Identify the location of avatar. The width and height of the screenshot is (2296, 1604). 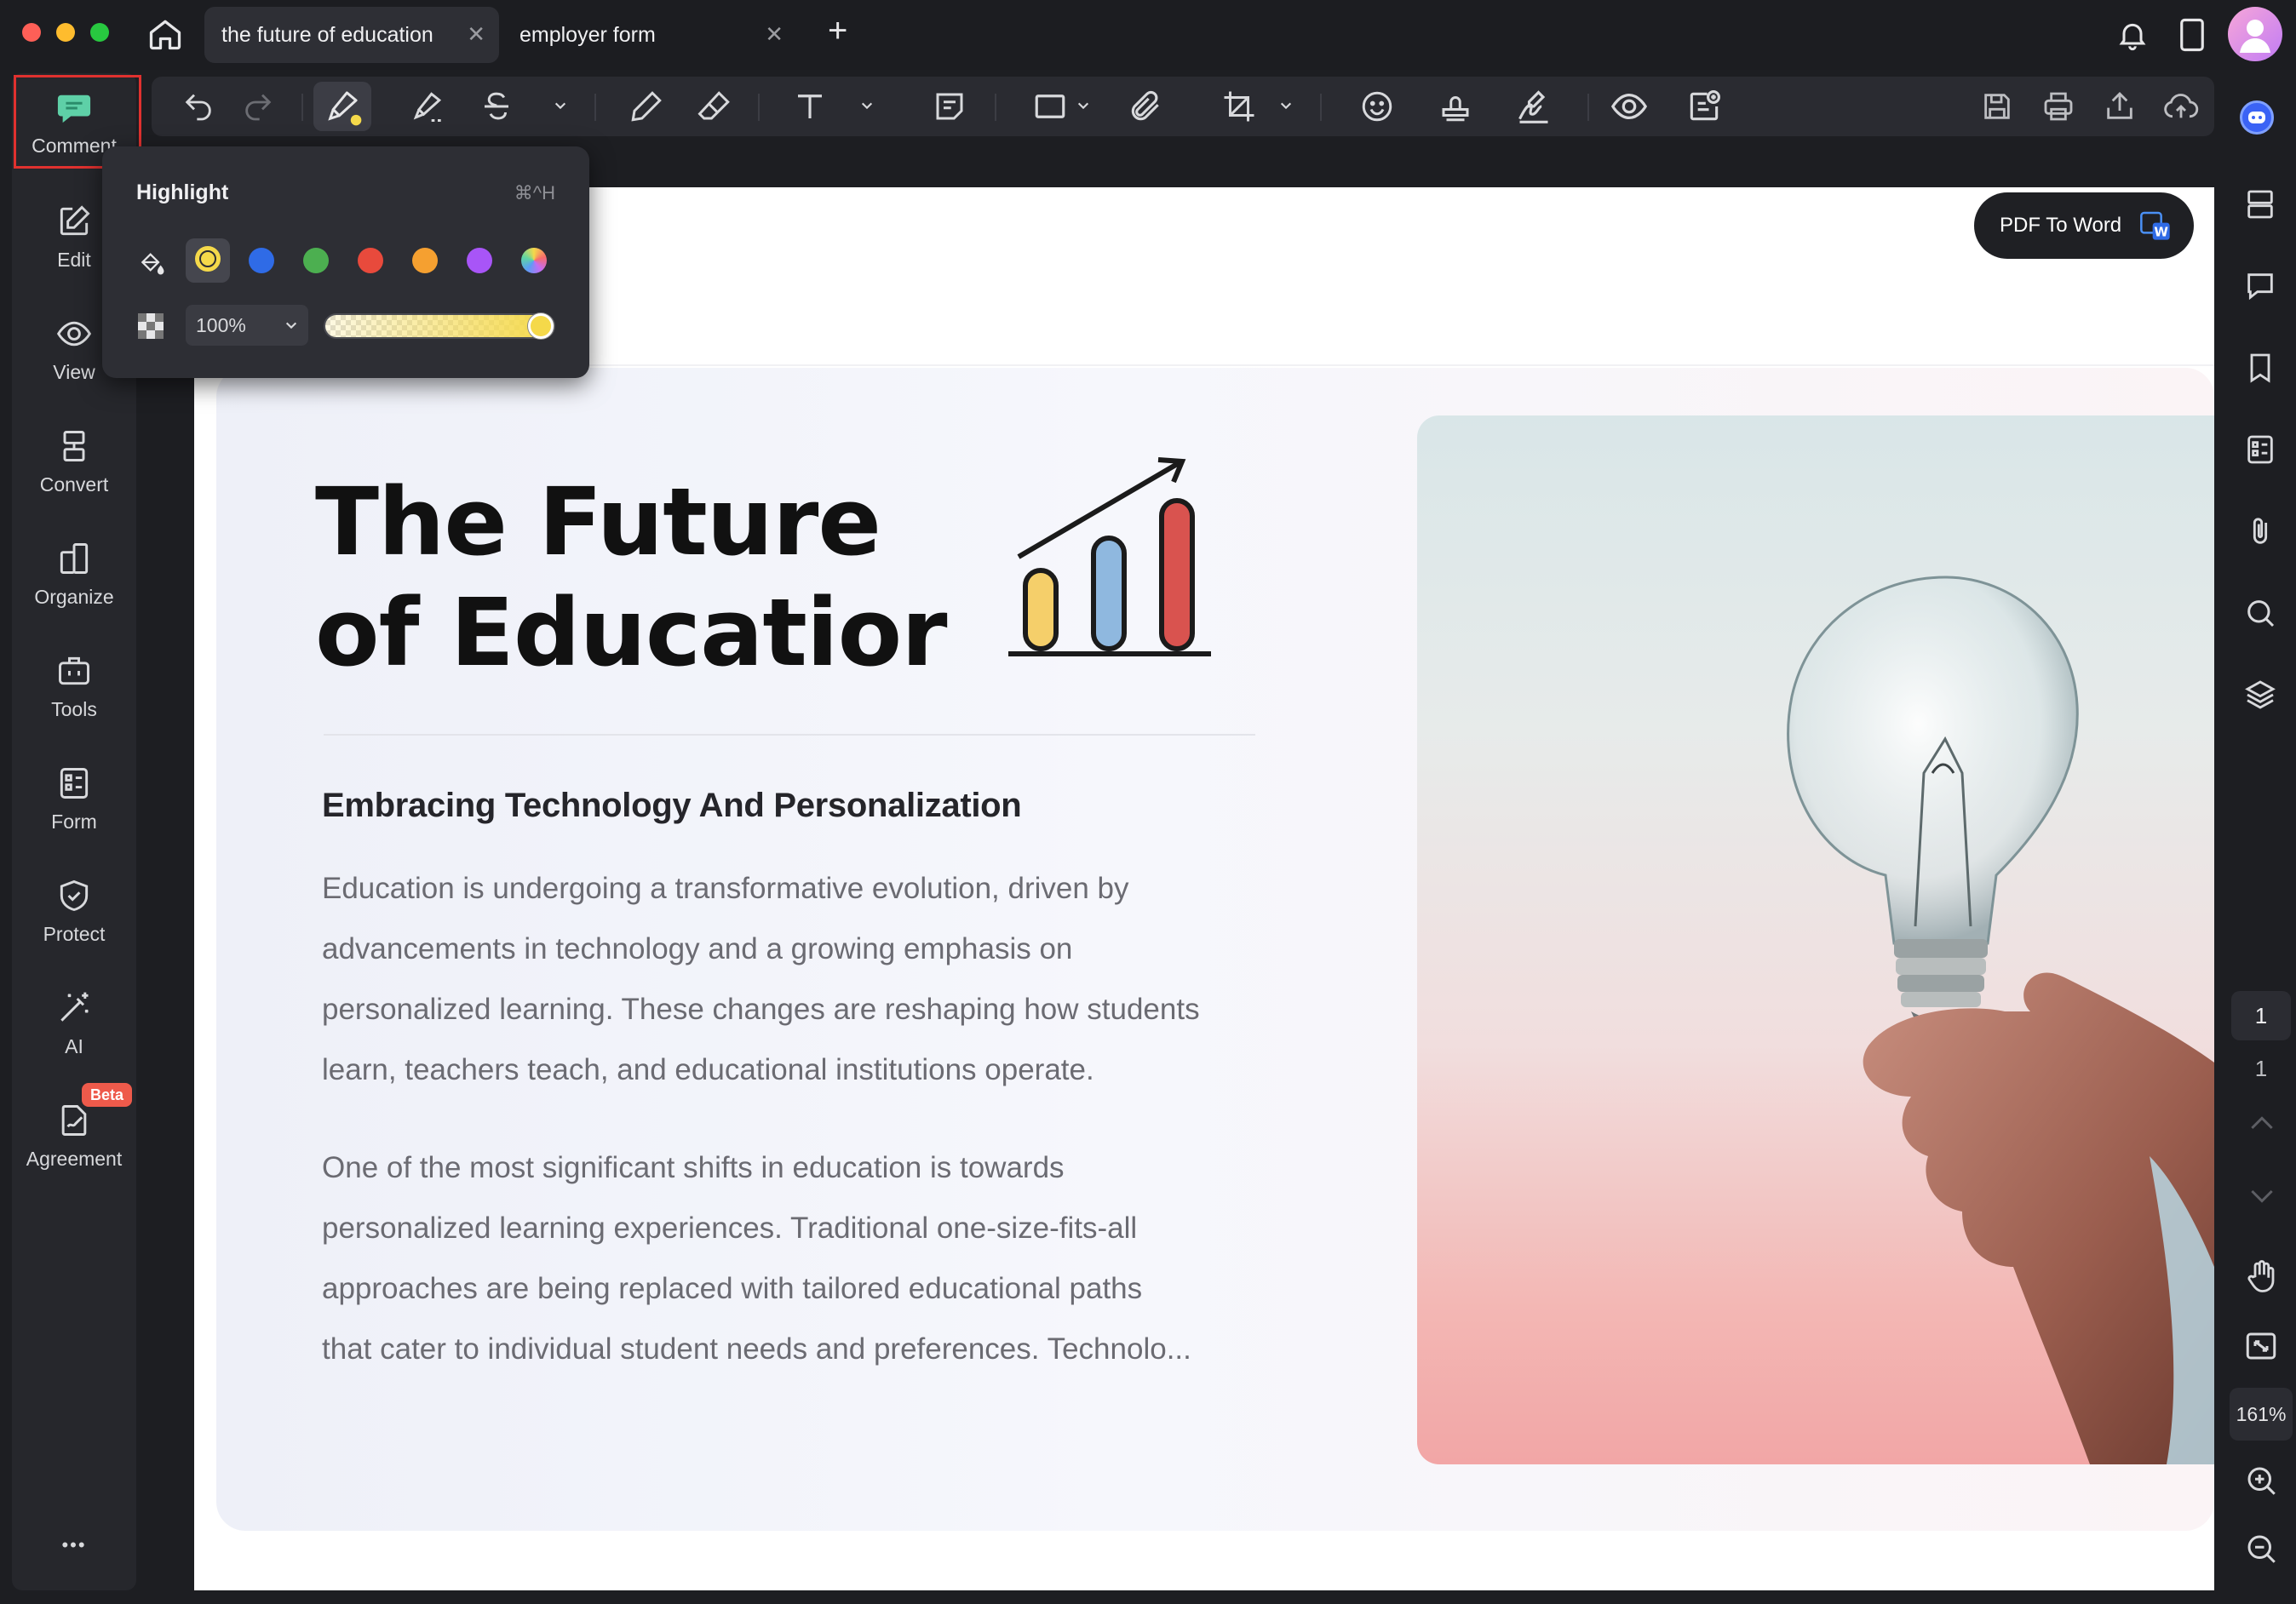
(2255, 34).